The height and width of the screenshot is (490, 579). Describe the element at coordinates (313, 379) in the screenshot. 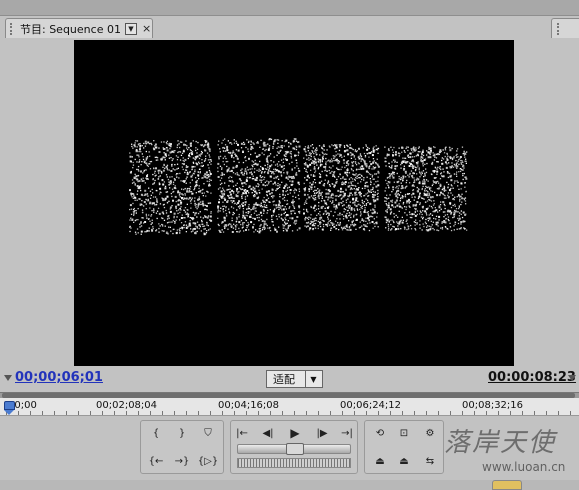

I see `chevron-down-icon: ▼` at that location.